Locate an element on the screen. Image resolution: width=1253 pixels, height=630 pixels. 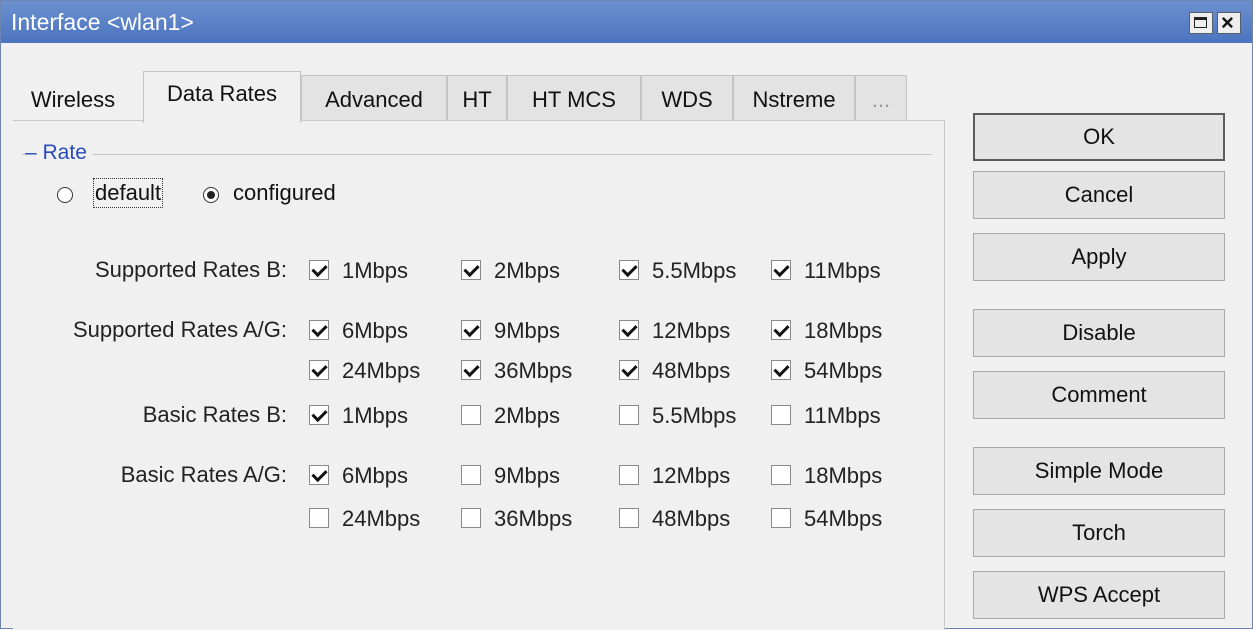
rate-group-legend: – Rate is located at coordinates (59, 153).